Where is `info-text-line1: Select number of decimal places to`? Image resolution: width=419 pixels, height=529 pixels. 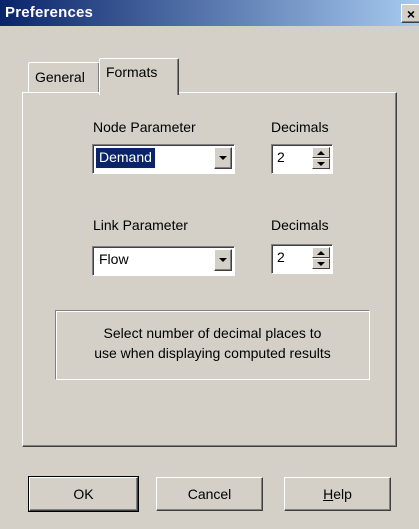 info-text-line1: Select number of decimal places to is located at coordinates (212, 333).